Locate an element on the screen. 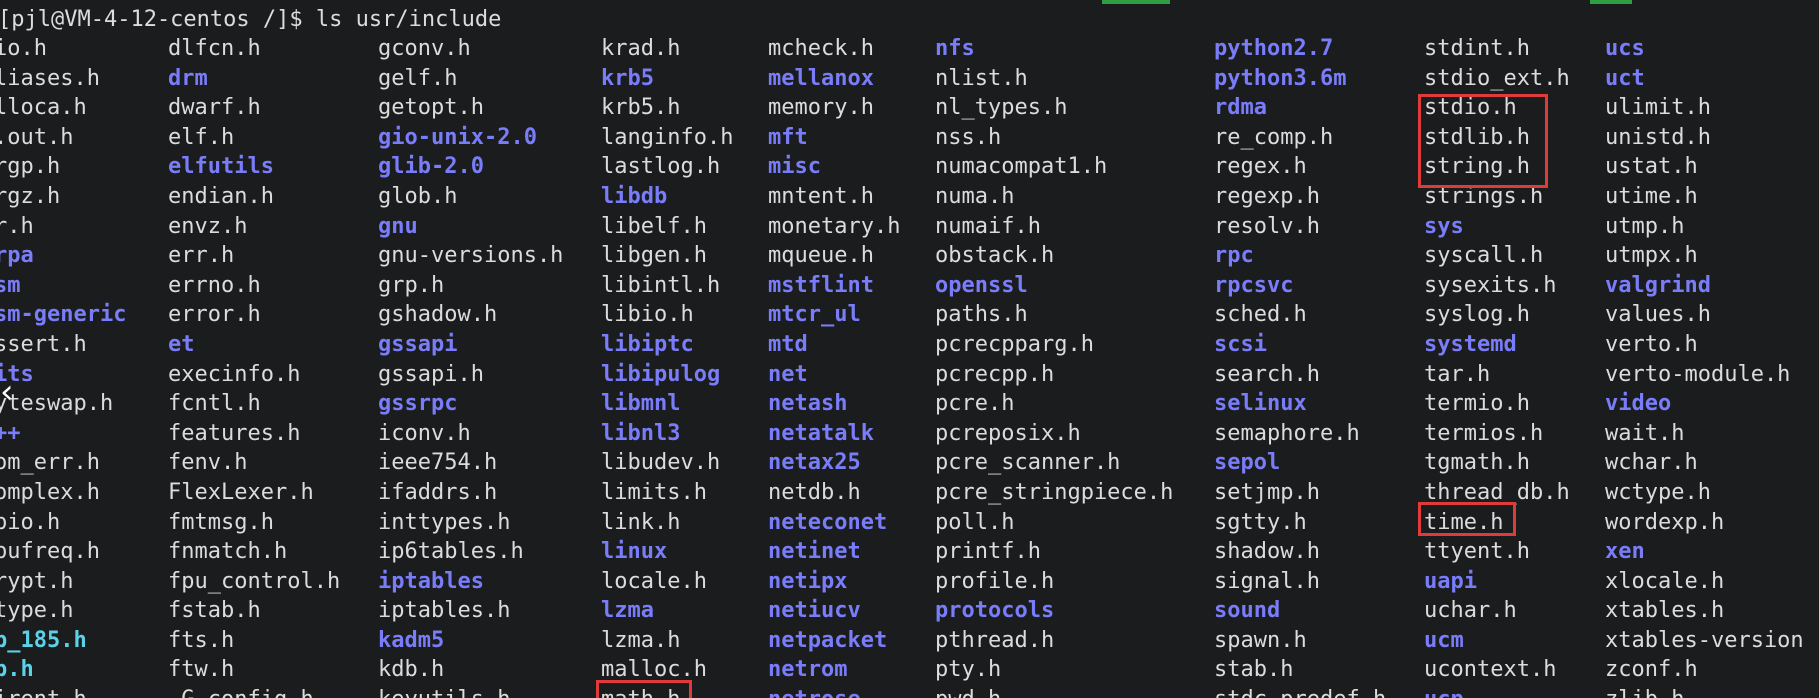 The image size is (1819, 698). directory-entry: mft is located at coordinates (788, 137).